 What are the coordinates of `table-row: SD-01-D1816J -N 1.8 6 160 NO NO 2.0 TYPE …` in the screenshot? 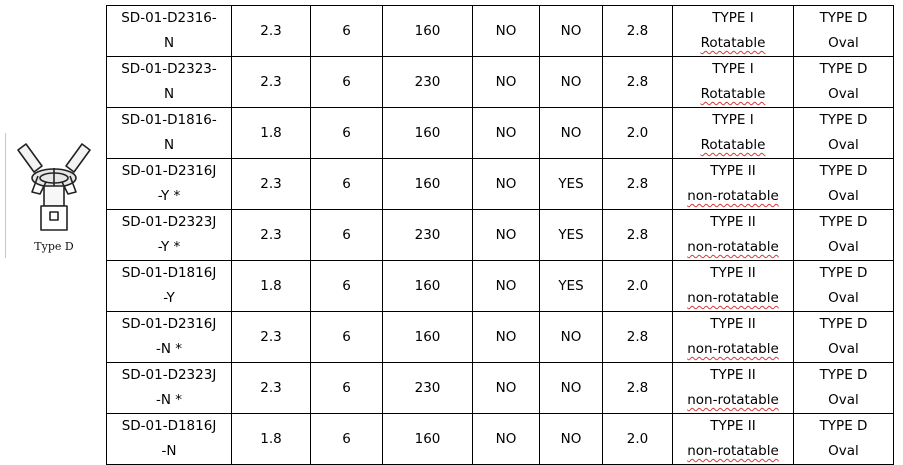 It's located at (500, 439).